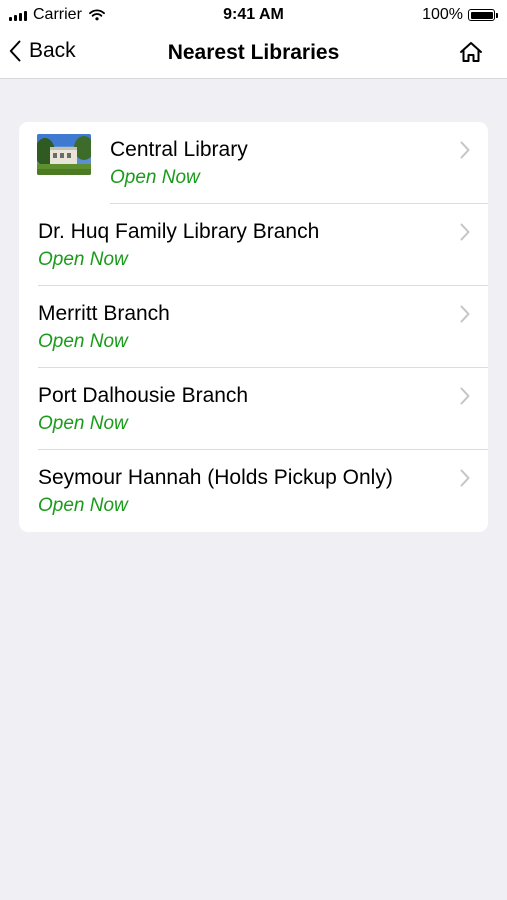 Image resolution: width=507 pixels, height=900 pixels. What do you see at coordinates (253, 163) in the screenshot?
I see `list-item: Central Library Open Now` at bounding box center [253, 163].